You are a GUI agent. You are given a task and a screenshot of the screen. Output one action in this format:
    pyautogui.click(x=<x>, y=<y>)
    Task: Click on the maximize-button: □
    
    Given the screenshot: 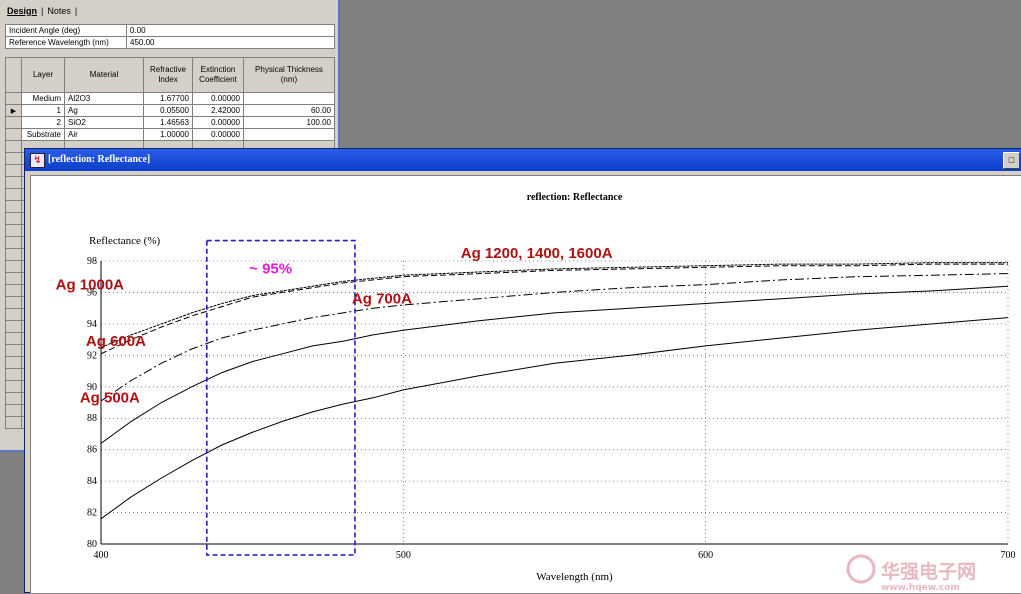 What is the action you would take?
    pyautogui.click(x=1011, y=160)
    